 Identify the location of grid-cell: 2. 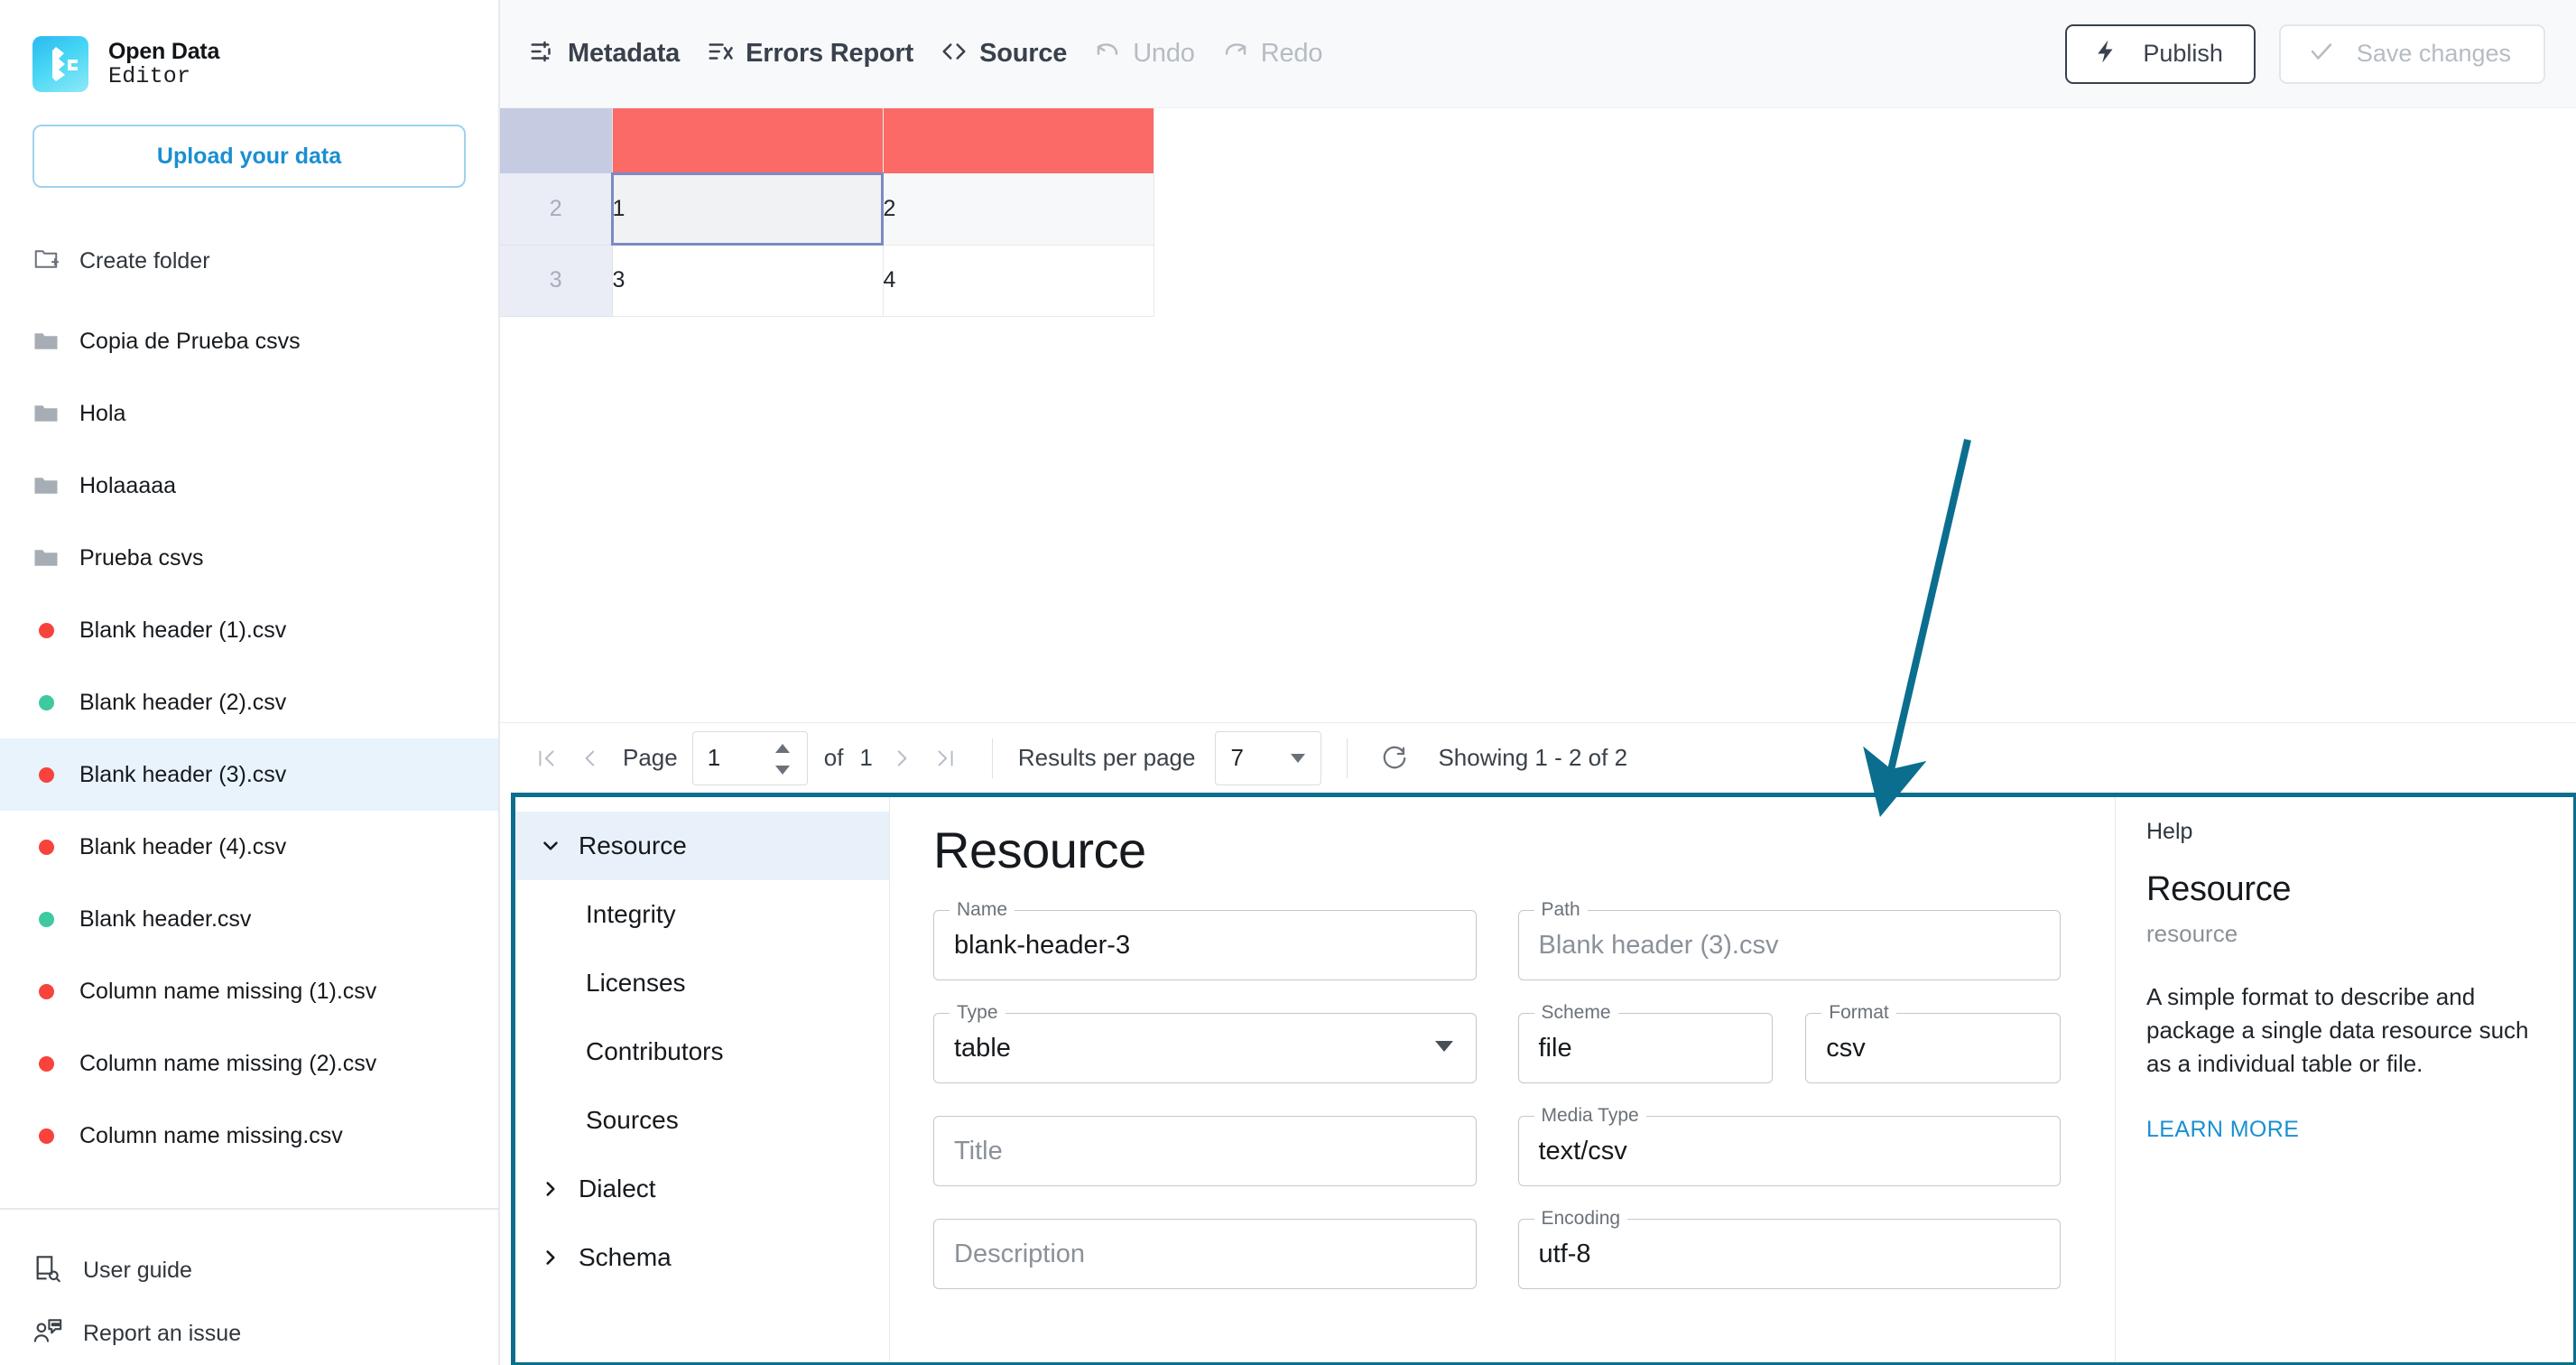
(1018, 210).